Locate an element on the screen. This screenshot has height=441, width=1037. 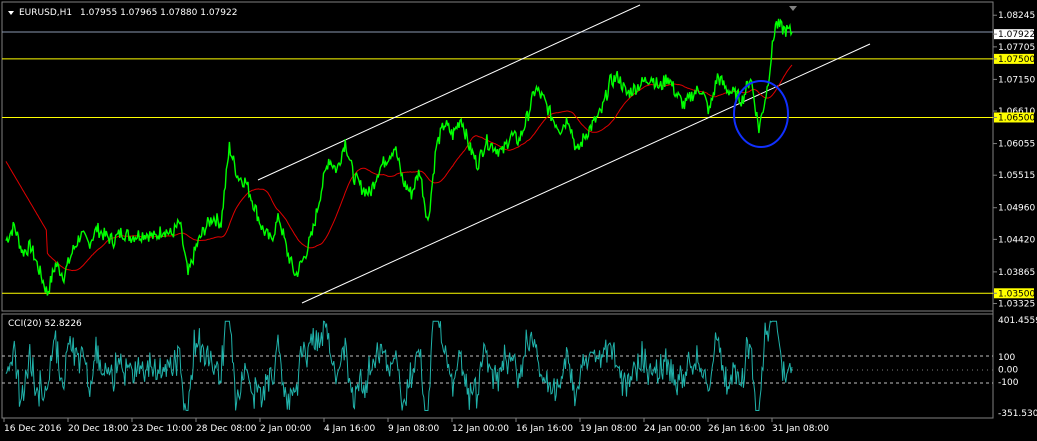
price-tick-label: 1.07150 is located at coordinates (1016, 80).